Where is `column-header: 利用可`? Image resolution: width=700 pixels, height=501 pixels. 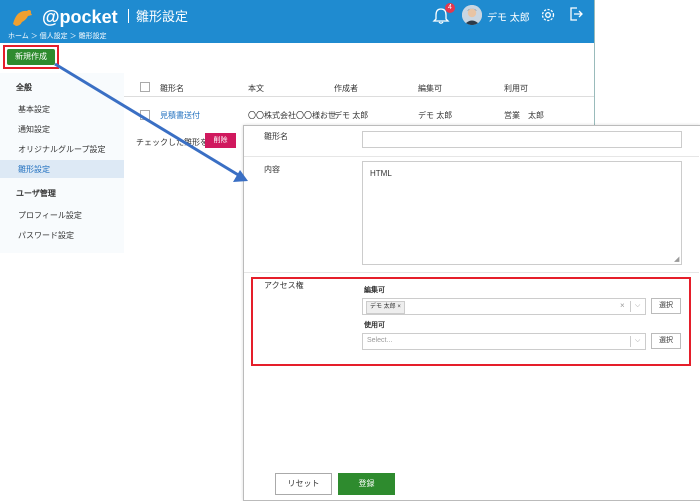
column-header: 利用可 is located at coordinates (516, 88).